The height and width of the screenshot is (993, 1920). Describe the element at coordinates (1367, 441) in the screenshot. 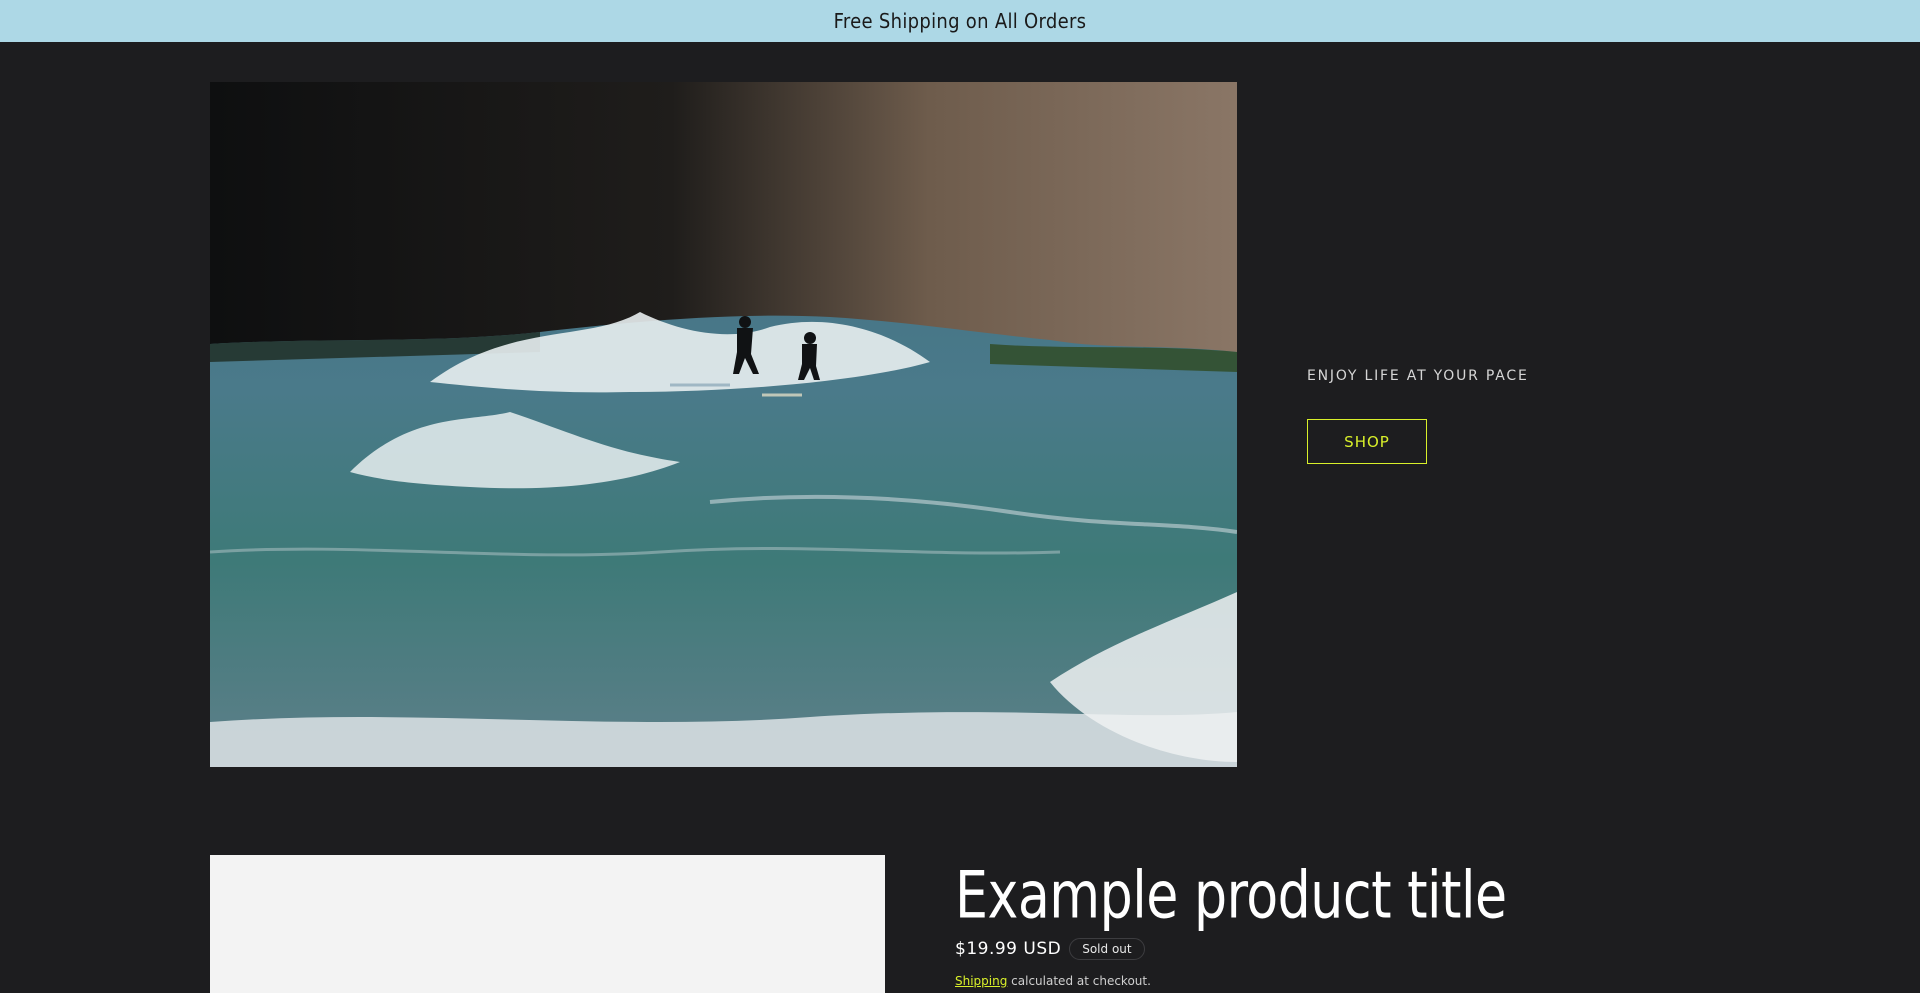

I see `shop-button: SHOP` at that location.